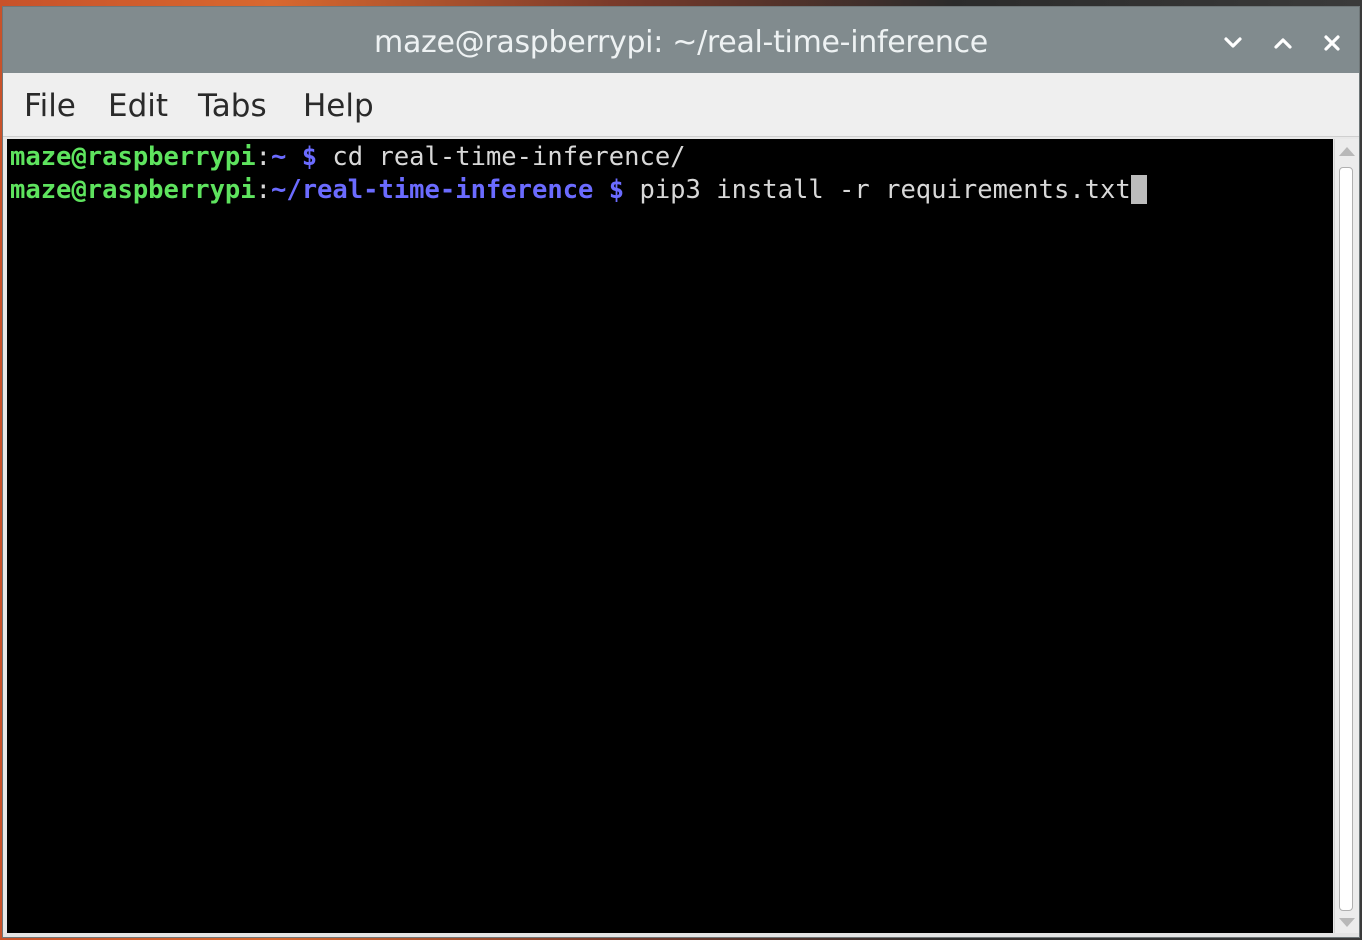  Describe the element at coordinates (509, 157) in the screenshot. I see `command-text: cd real-time-inference/` at that location.